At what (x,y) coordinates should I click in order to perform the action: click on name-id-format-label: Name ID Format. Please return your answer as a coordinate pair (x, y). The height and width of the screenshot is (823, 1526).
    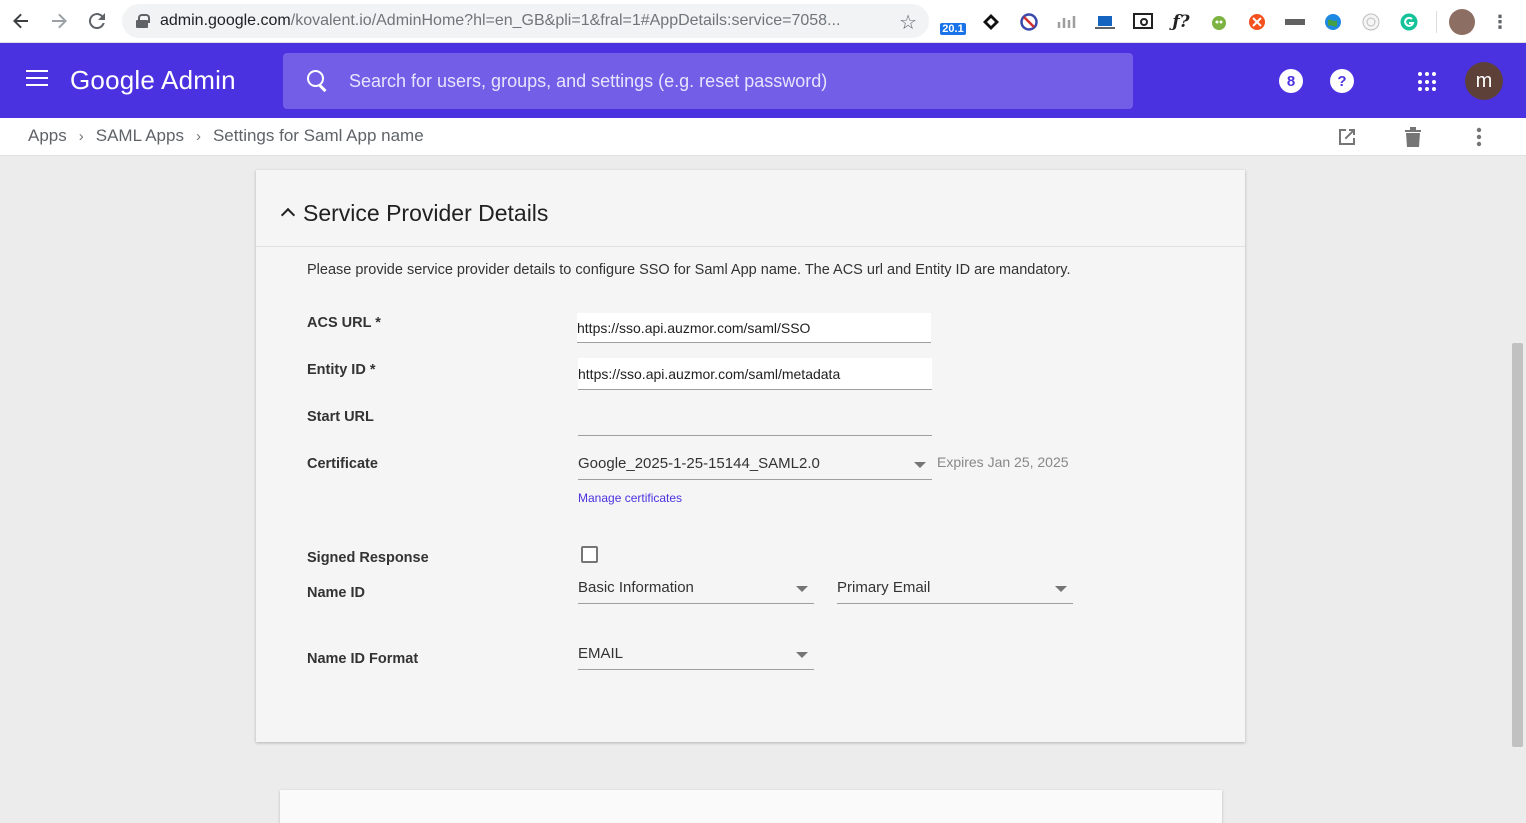
    Looking at the image, I should click on (363, 659).